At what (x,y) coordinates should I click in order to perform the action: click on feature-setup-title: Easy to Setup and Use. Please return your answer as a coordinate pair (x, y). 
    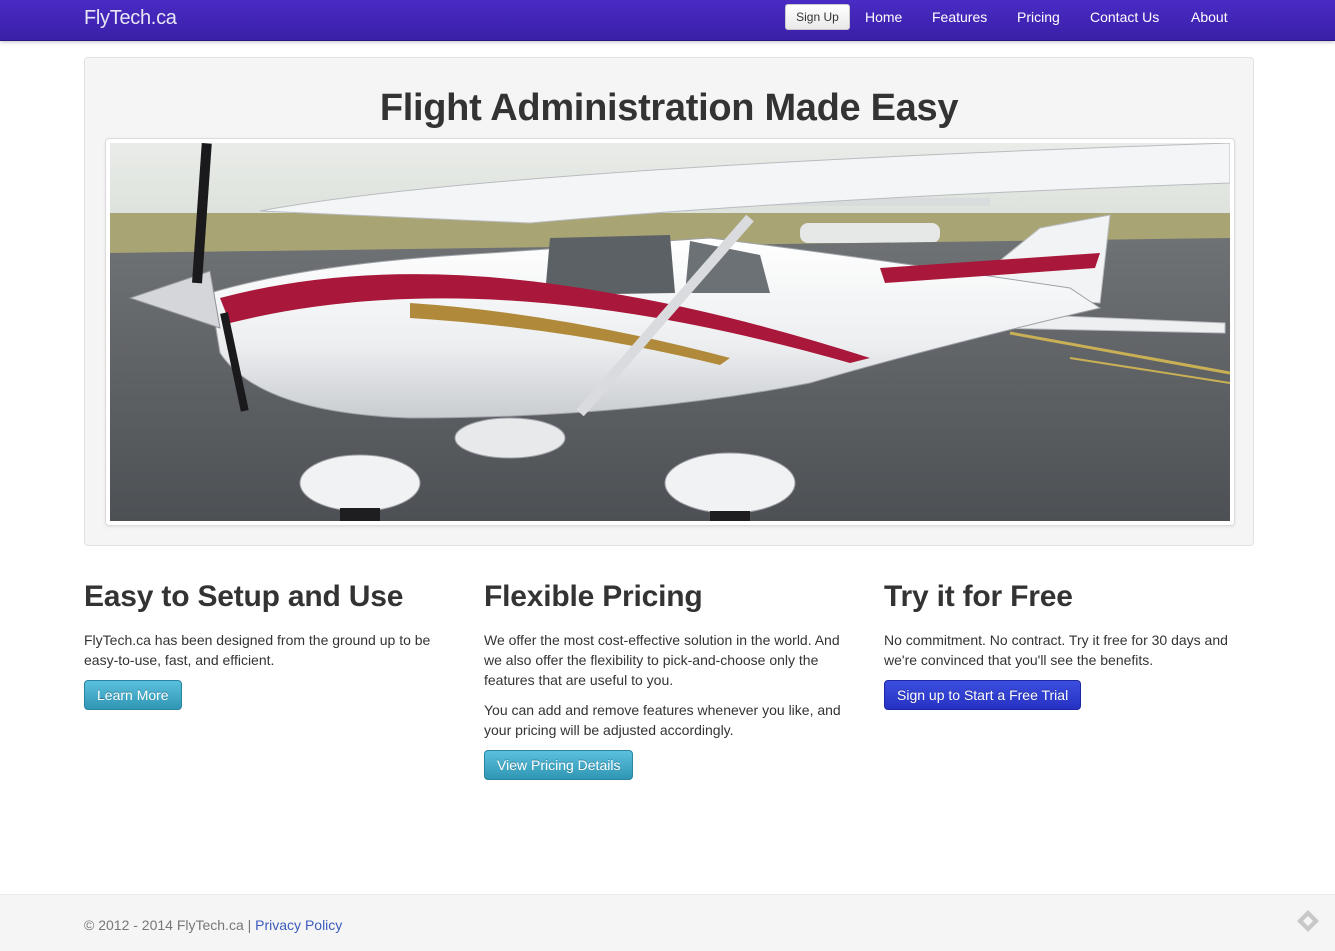
    Looking at the image, I should click on (244, 596).